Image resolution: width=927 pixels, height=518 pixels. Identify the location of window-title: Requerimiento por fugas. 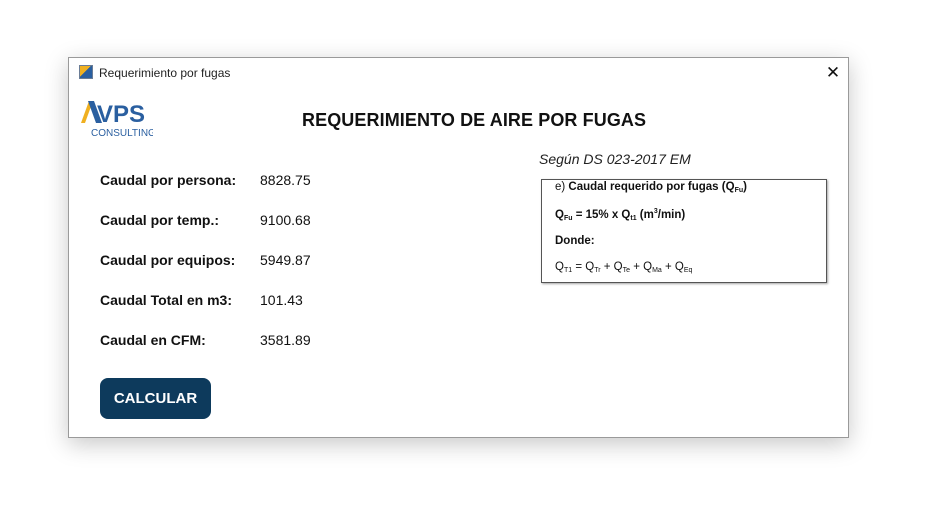
(165, 73).